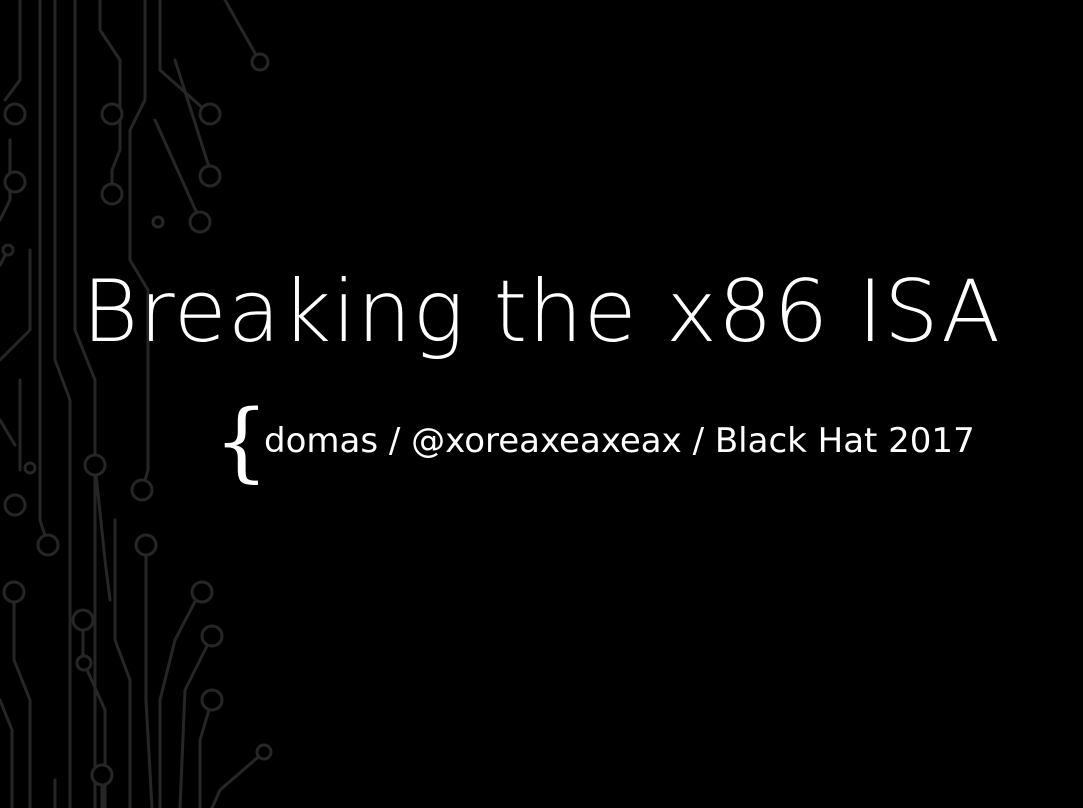 Image resolution: width=1083 pixels, height=808 pixels. What do you see at coordinates (541, 312) in the screenshot?
I see `slide-title: Breaking the x86 ISA` at bounding box center [541, 312].